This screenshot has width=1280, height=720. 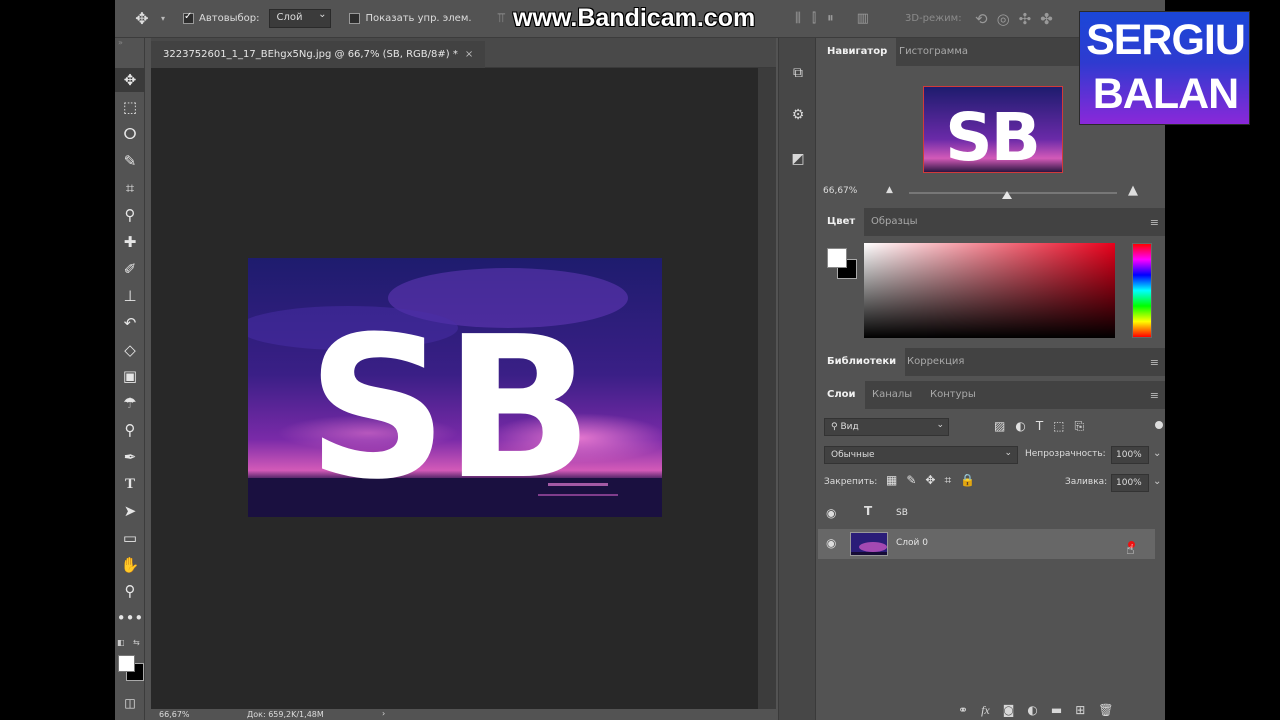 What do you see at coordinates (130, 188) in the screenshot?
I see `crop-tool-icon: ⌗` at bounding box center [130, 188].